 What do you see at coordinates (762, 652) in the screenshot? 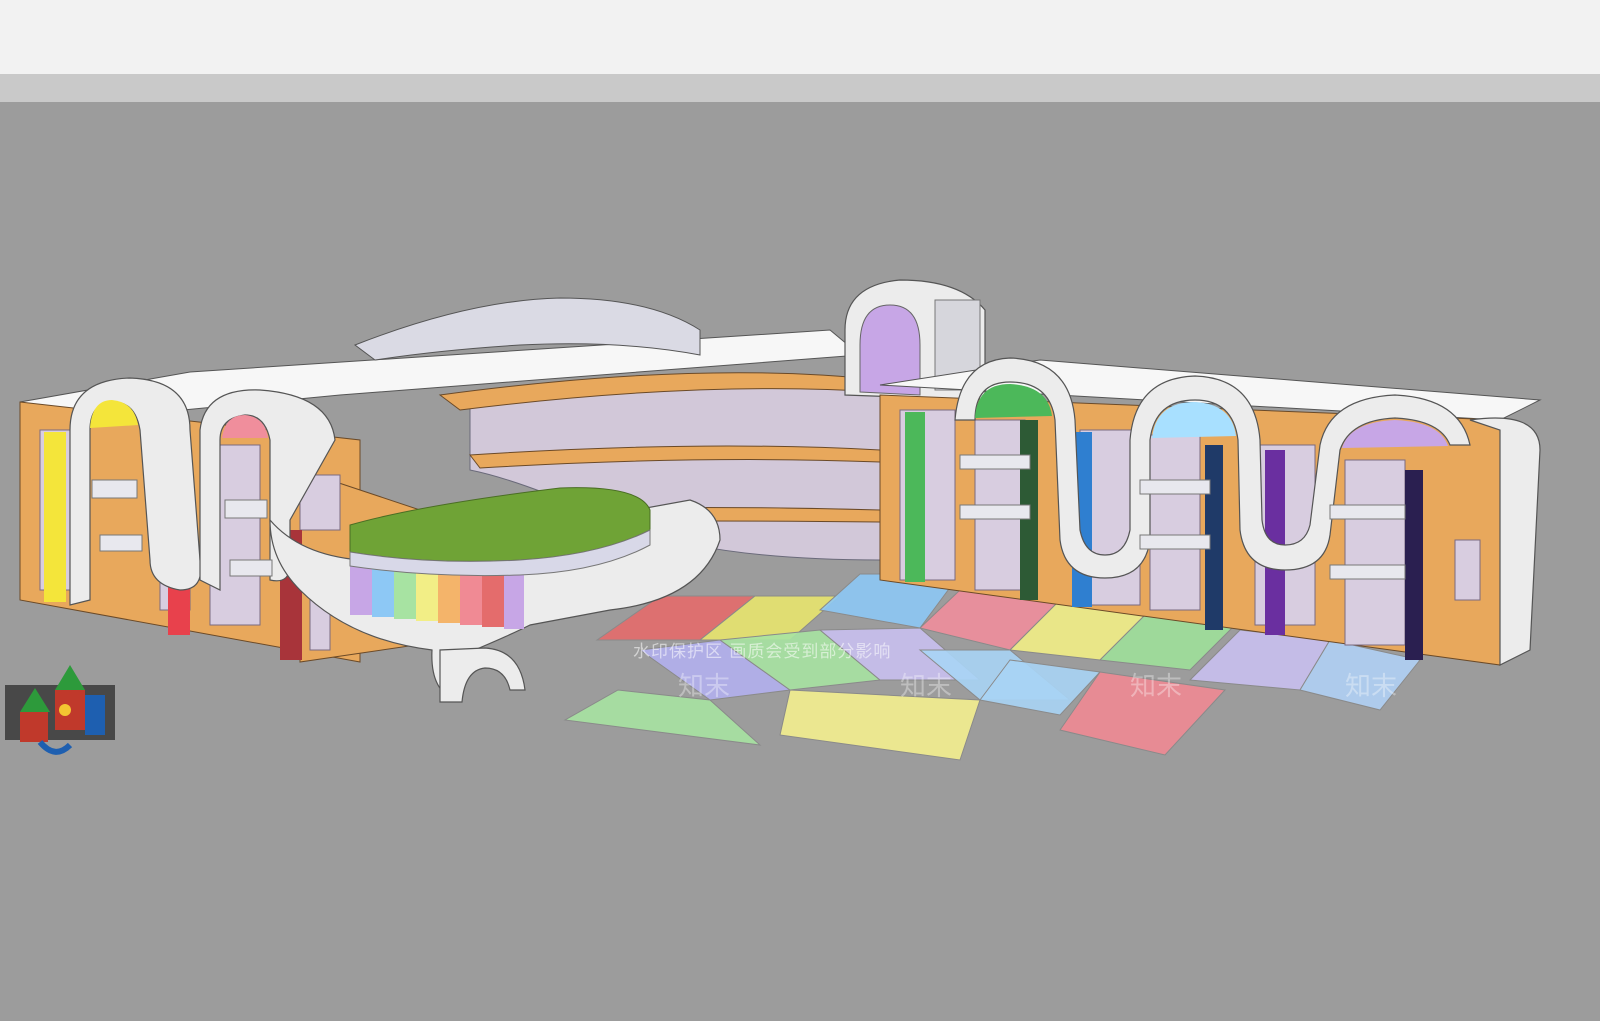
I see `watermark-notice: 水印保护区 画质会受到部分影响` at bounding box center [762, 652].